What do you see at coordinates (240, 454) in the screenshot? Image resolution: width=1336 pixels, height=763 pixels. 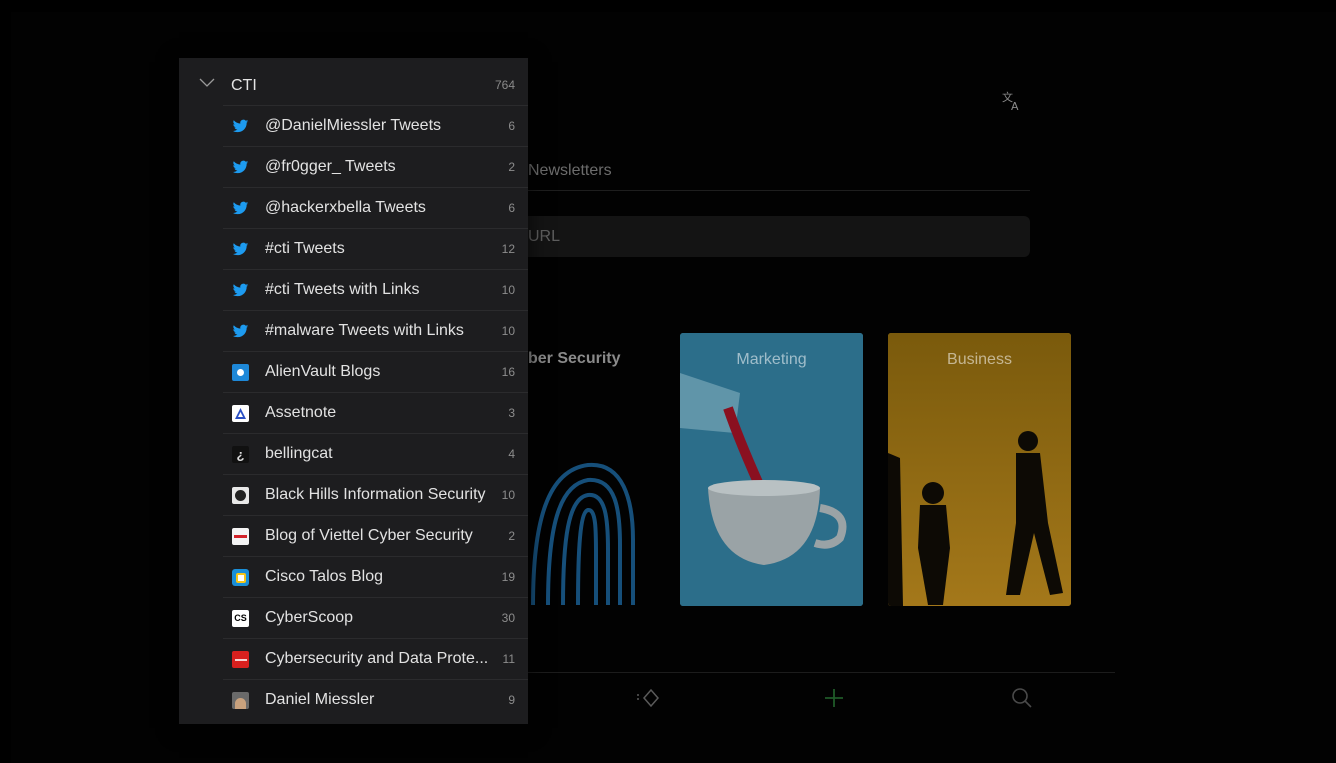 I see `bellingcat-icon: ¿` at bounding box center [240, 454].